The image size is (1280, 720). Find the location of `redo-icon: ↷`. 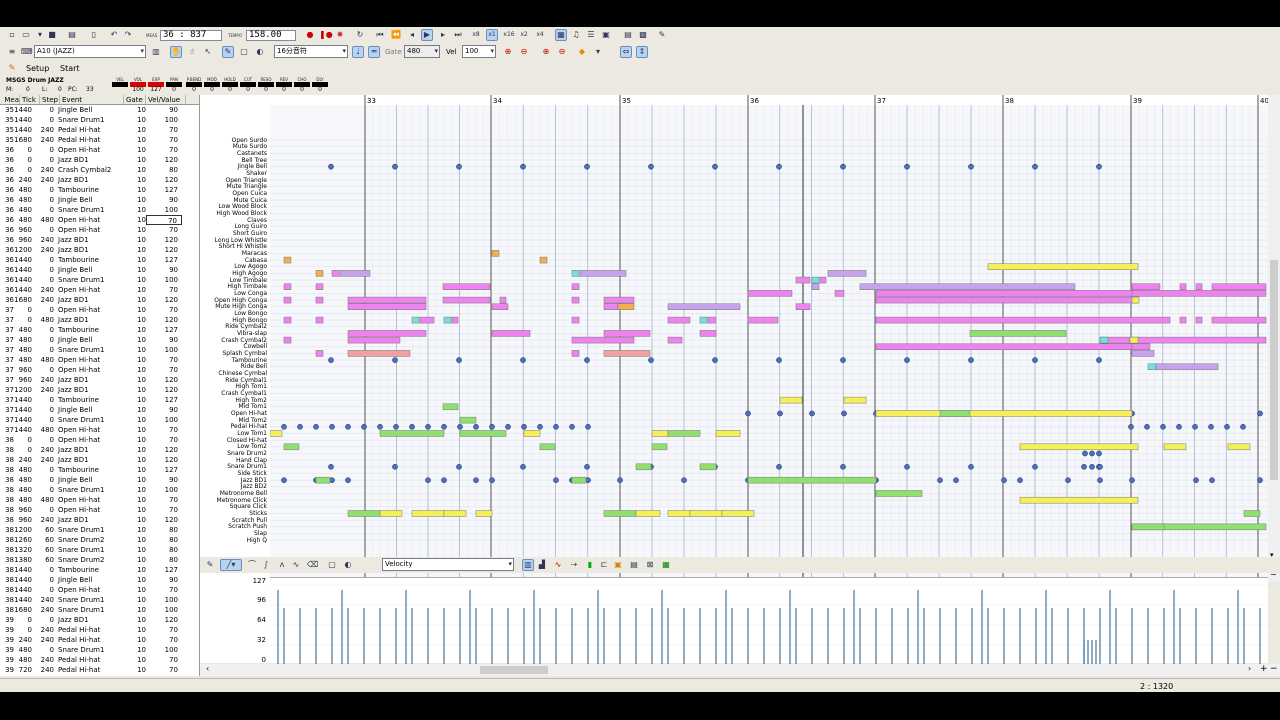

redo-icon: ↷ is located at coordinates (128, 35).